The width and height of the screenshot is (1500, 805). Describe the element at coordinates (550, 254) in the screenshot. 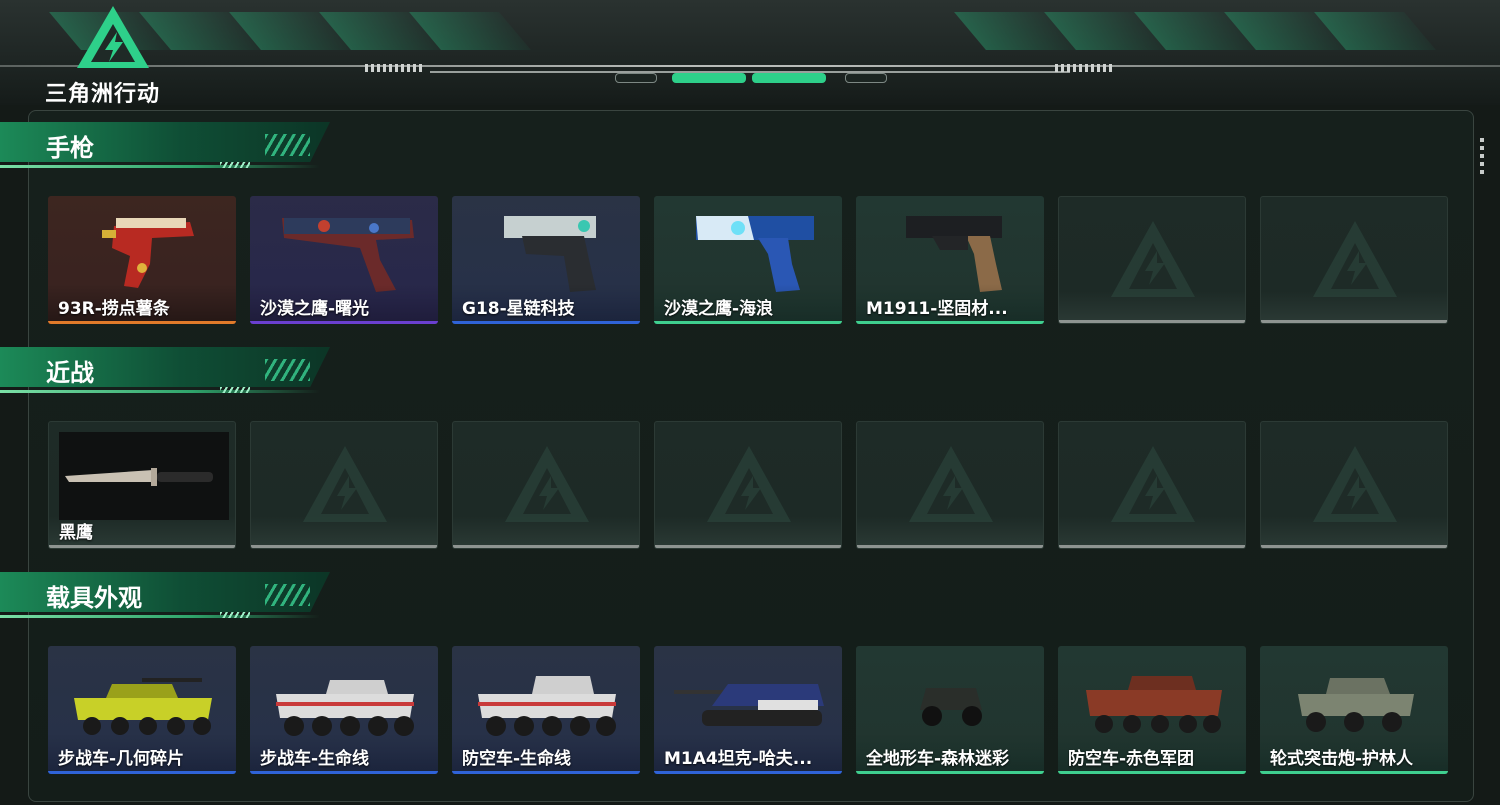

I see `pistol-g18-icon` at that location.